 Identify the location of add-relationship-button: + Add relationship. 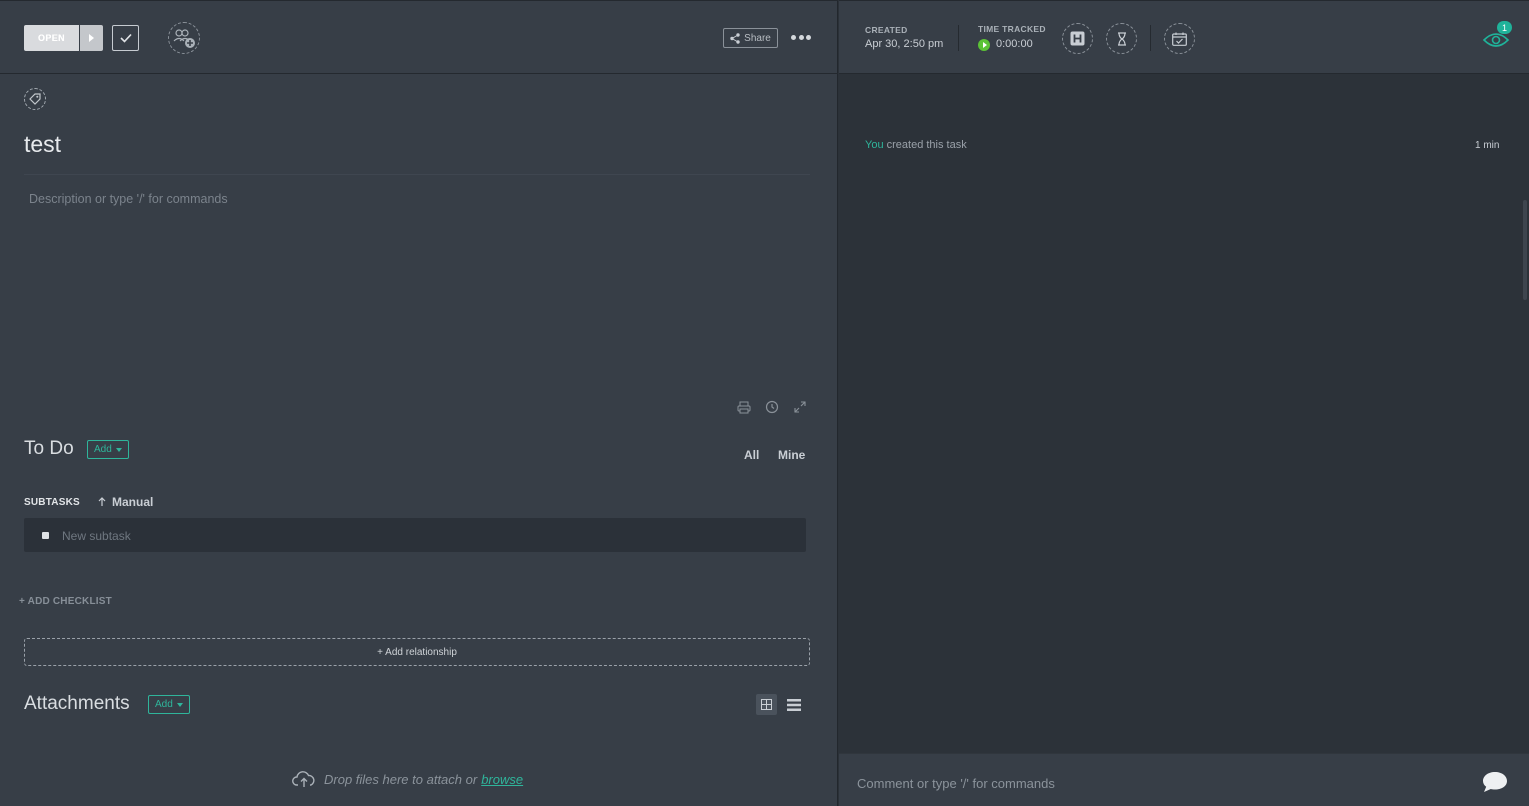
(417, 652).